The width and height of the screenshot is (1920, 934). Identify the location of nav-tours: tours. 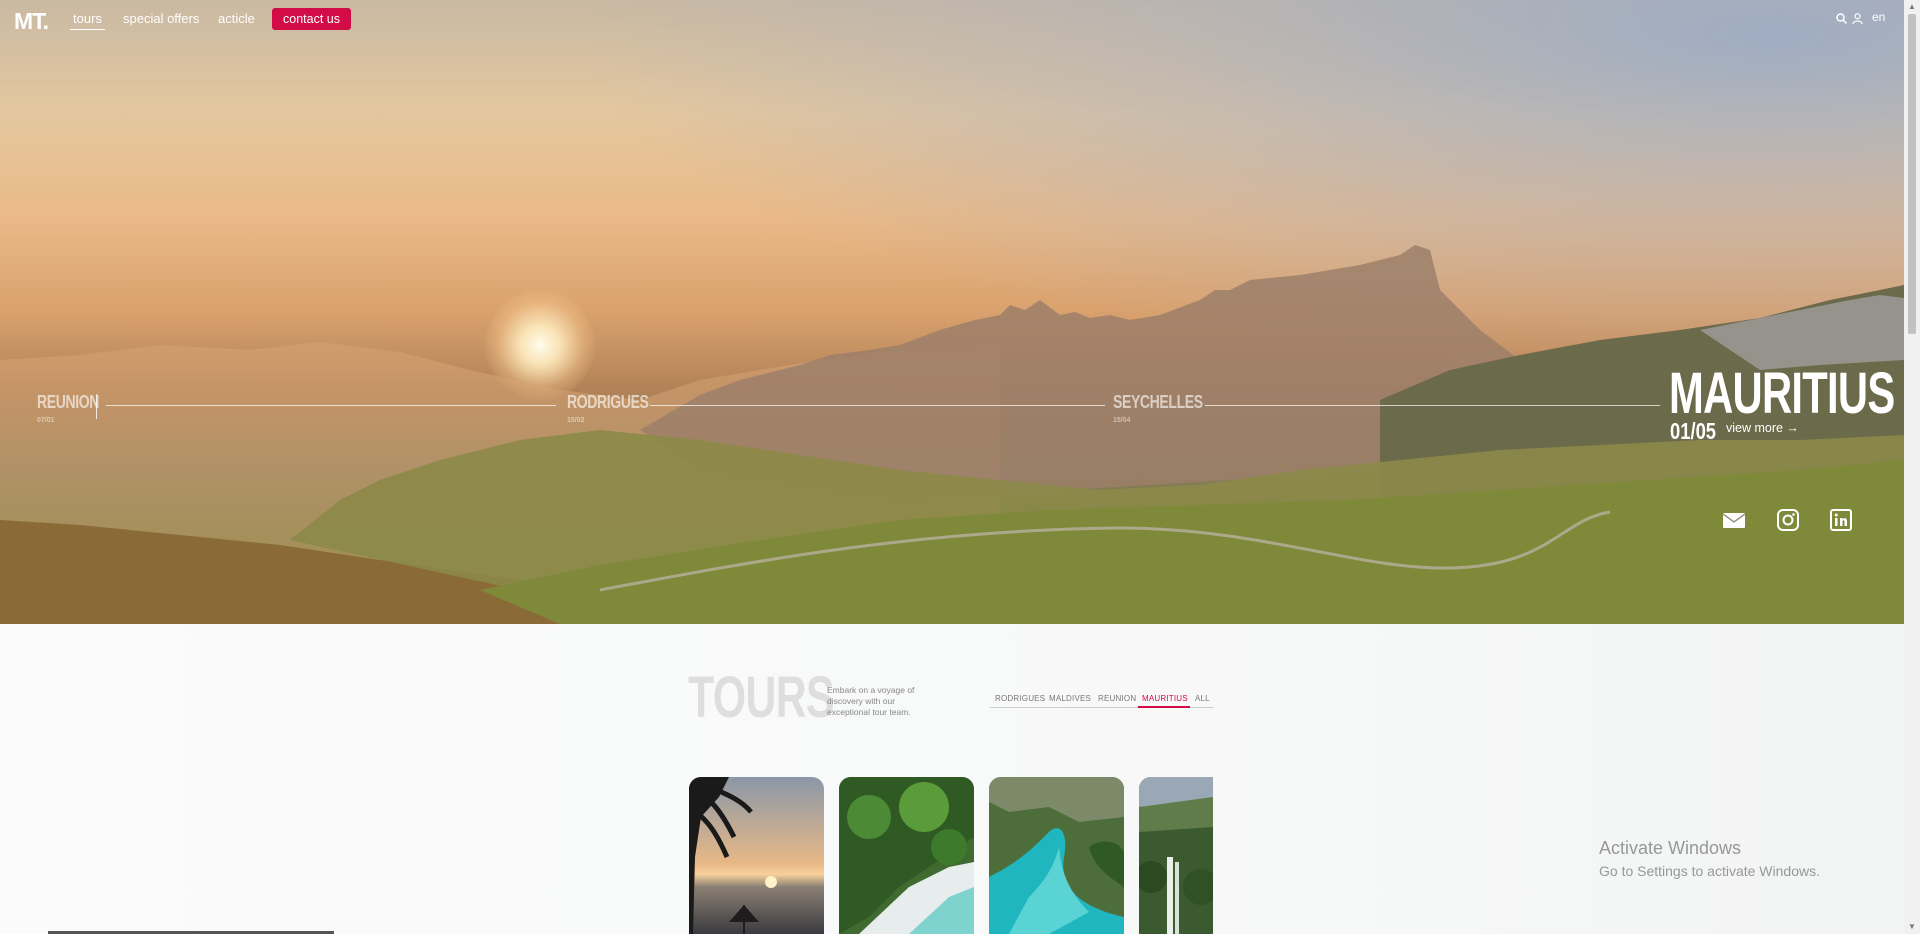
(87, 20).